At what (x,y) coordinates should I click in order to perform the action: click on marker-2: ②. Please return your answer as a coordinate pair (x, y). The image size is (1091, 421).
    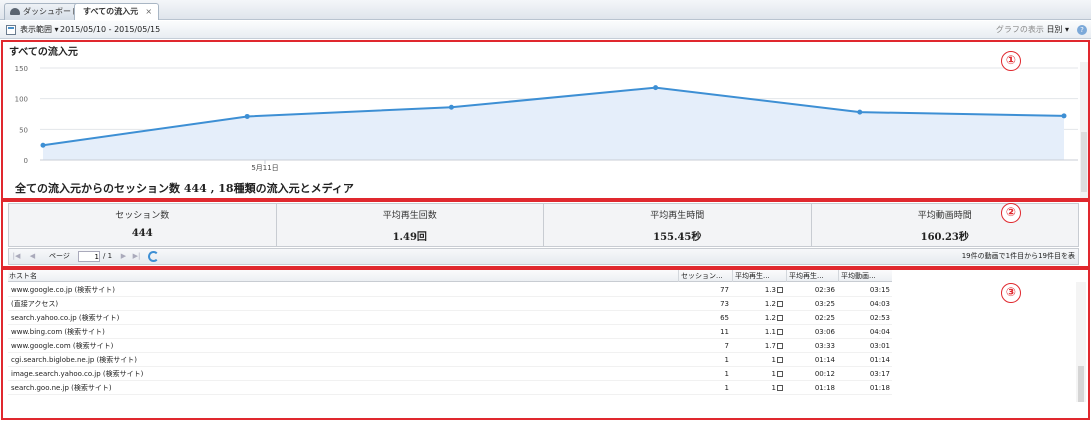
    Looking at the image, I should click on (1011, 213).